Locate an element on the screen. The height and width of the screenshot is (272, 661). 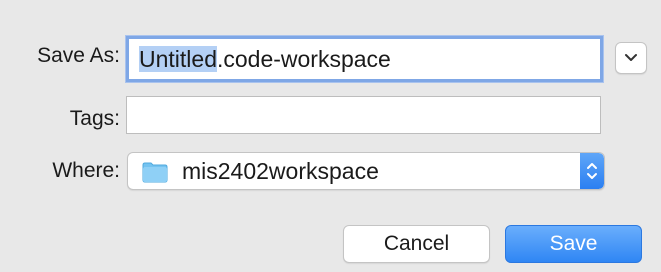
save-button: Save is located at coordinates (573, 244).